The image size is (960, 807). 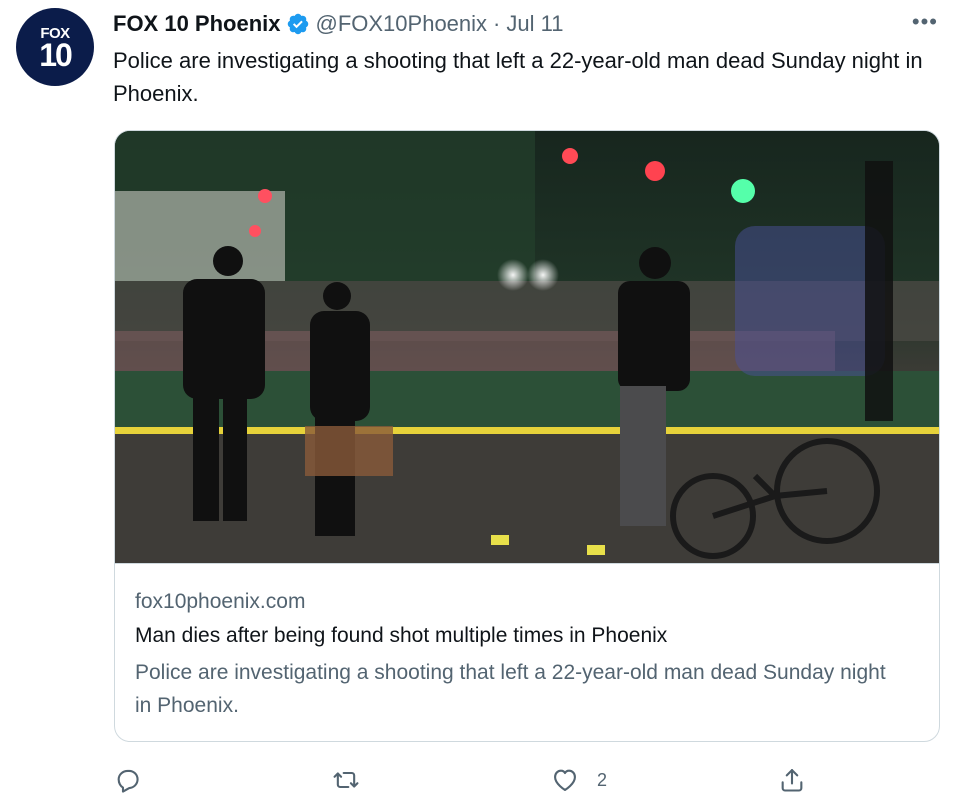 What do you see at coordinates (220, 601) in the screenshot?
I see `card-domain: fox10phoenix.com` at bounding box center [220, 601].